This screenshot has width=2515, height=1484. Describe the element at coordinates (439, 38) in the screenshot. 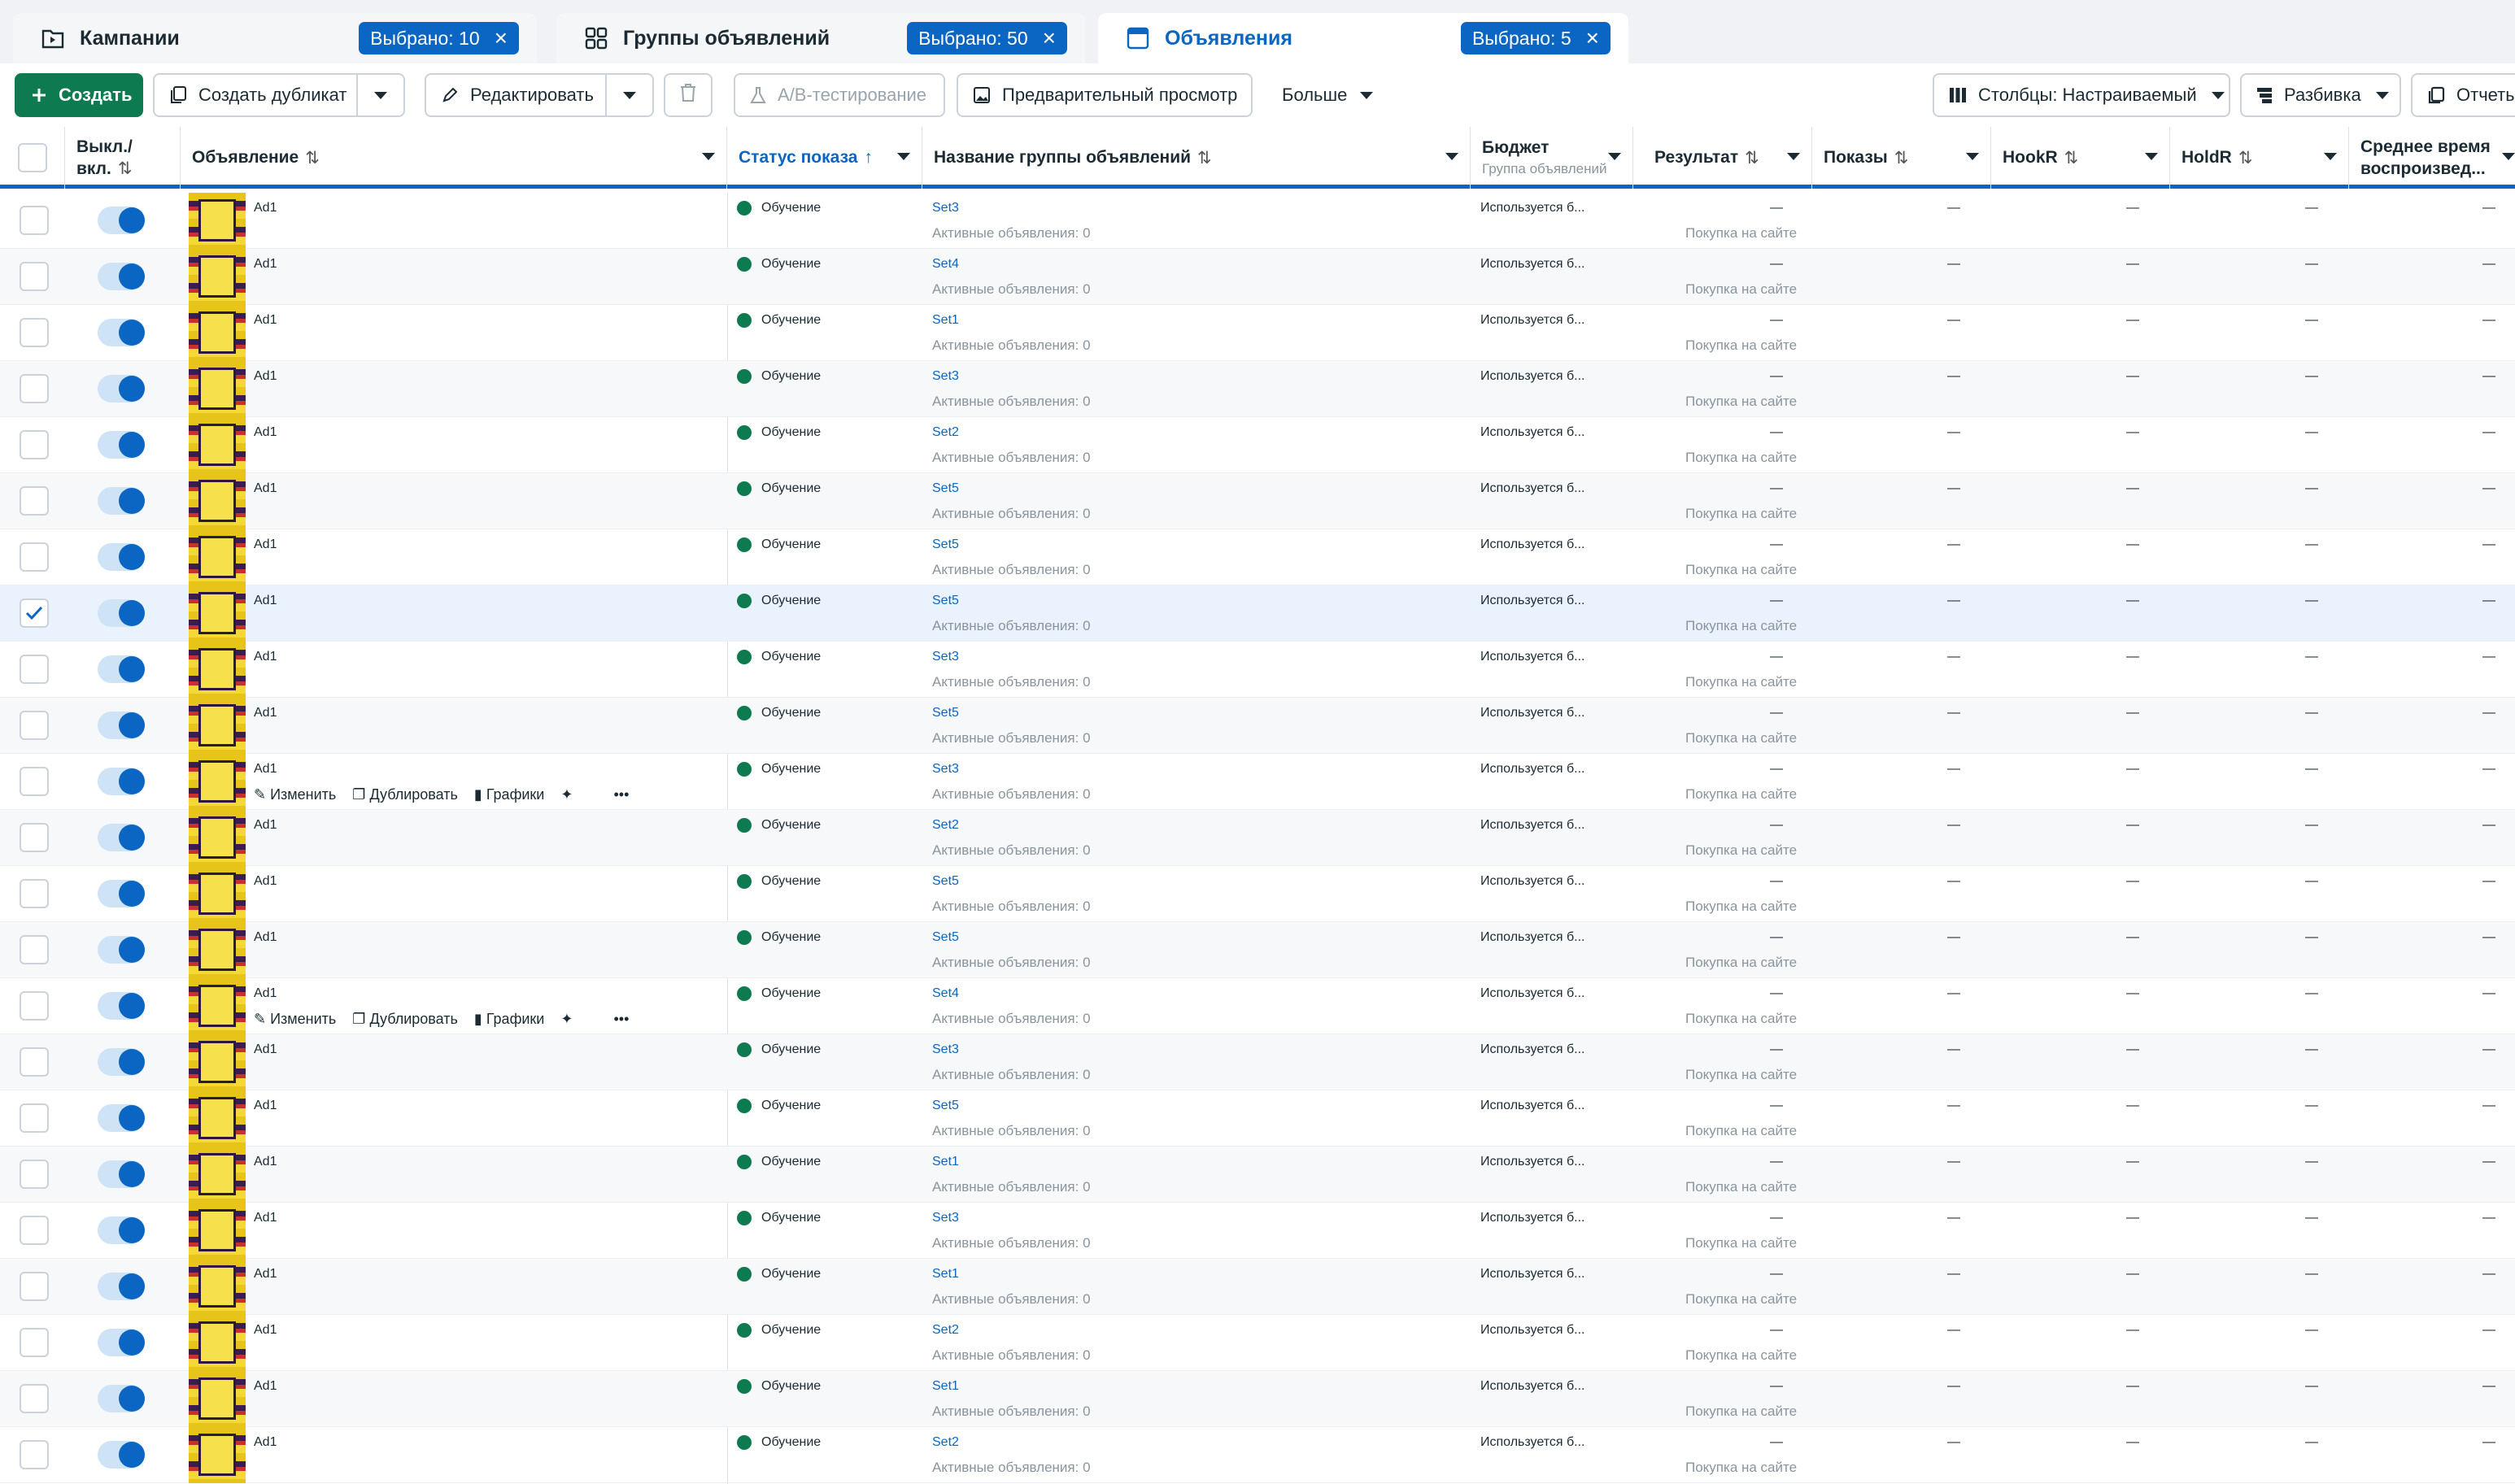

I see `selected-badge: Выбрано: 10 ×` at that location.